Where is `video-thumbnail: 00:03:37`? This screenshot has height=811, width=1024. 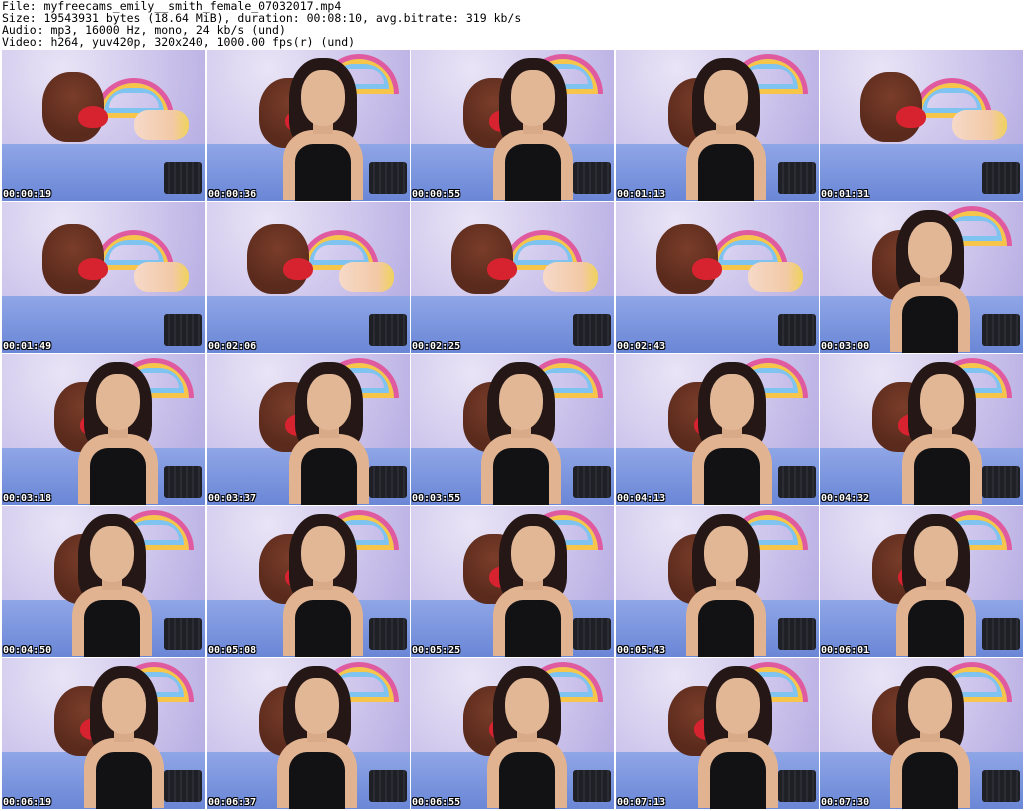
video-thumbnail: 00:03:37 is located at coordinates (308, 429).